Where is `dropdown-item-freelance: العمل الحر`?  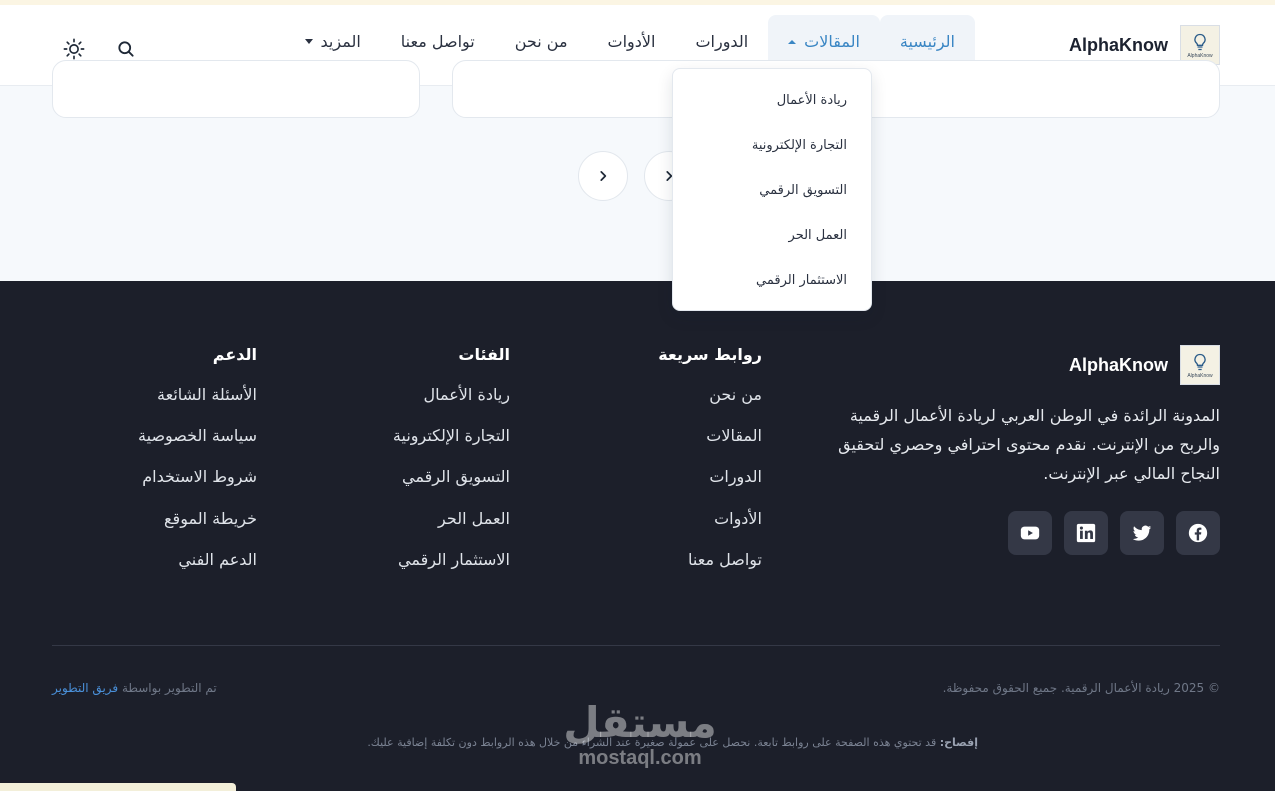
dropdown-item-freelance: العمل الحر is located at coordinates (772, 235).